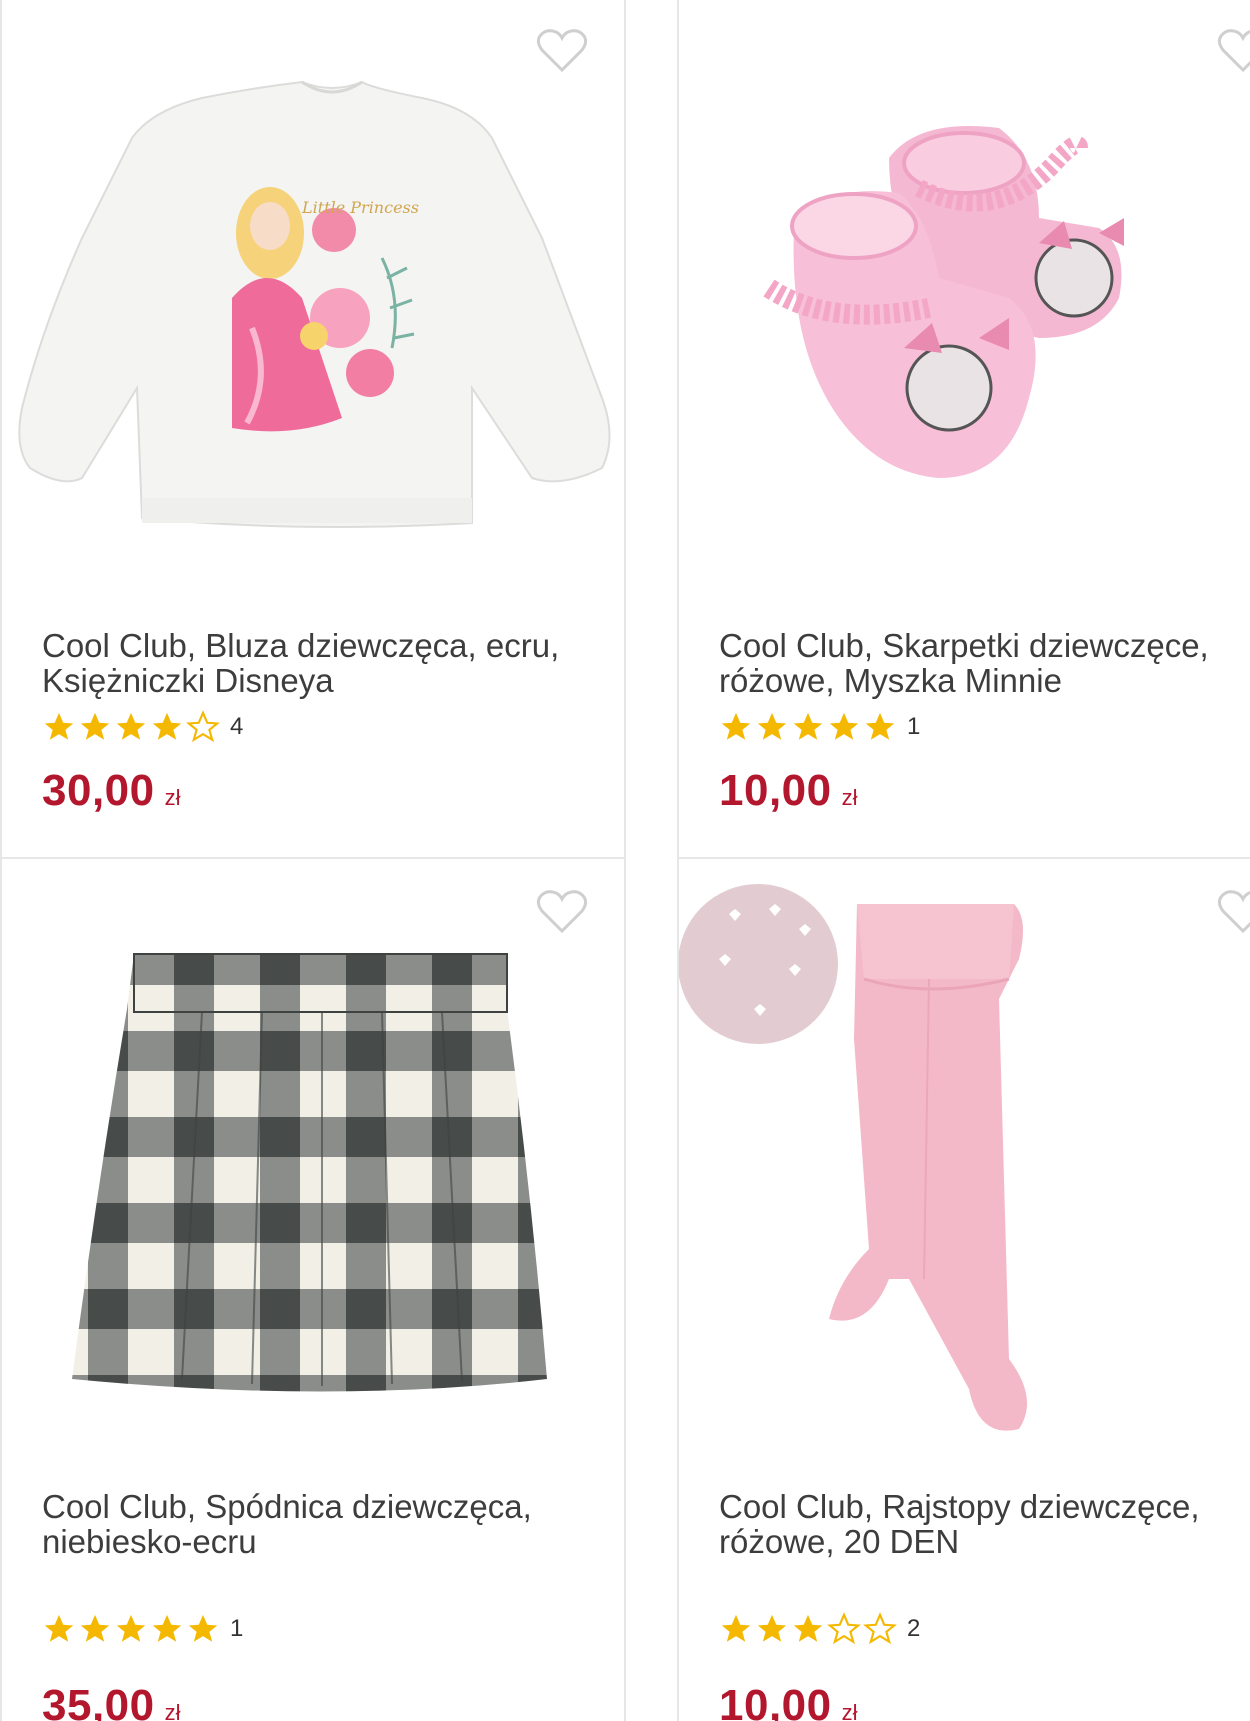 Image resolution: width=1250 pixels, height=1721 pixels. Describe the element at coordinates (360, 207) in the screenshot. I see `svg-text: Little Princess` at that location.